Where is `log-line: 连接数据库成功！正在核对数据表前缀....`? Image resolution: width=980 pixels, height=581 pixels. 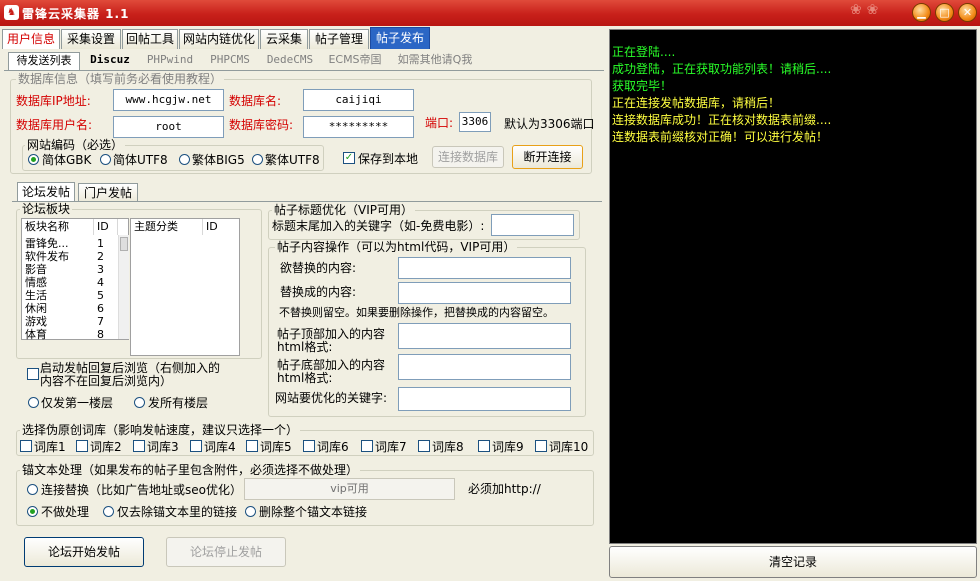 log-line: 连接数据库成功！正在核对数据表前缀.... is located at coordinates (722, 120).